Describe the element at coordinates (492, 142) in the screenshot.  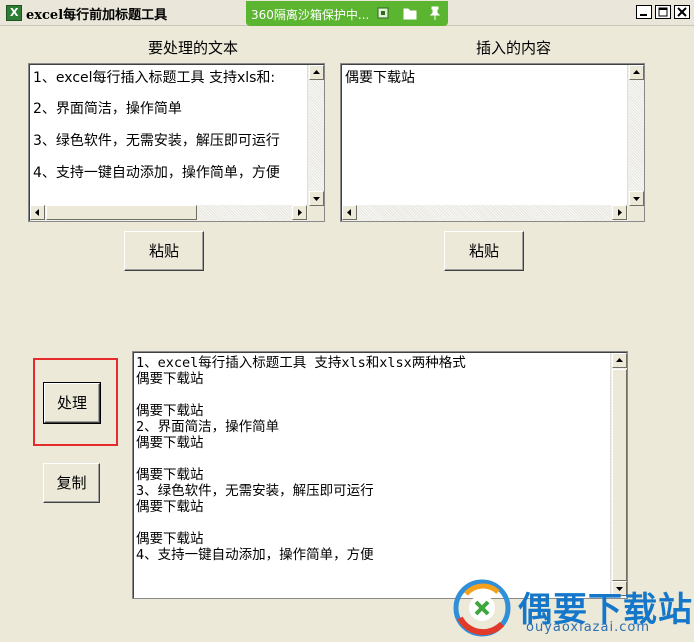
I see `insert-content-area: 偶要下载站` at that location.